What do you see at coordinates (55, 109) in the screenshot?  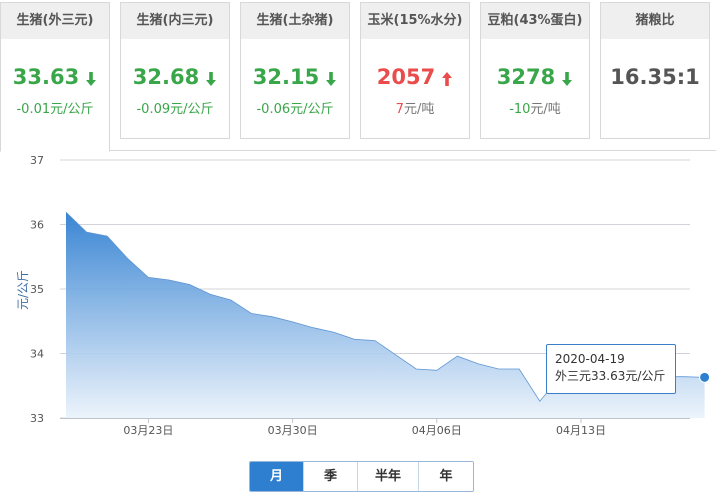 I see `card-change: -0.01元/公斤` at bounding box center [55, 109].